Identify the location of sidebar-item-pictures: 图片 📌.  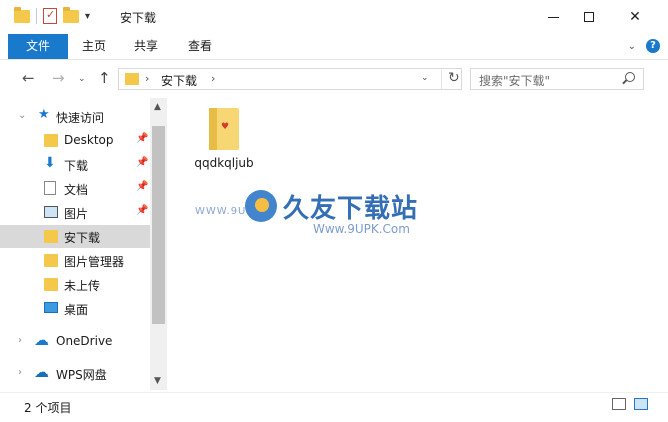
(75, 212).